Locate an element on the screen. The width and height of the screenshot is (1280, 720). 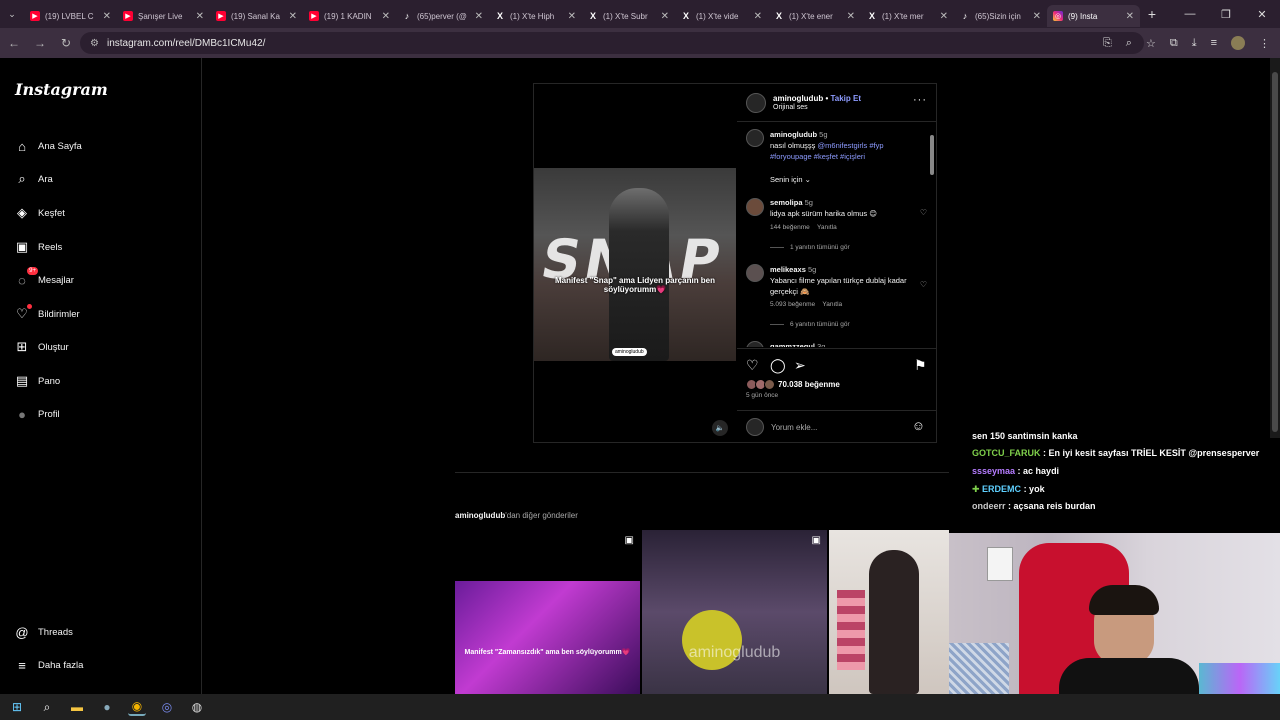
obs-icon: ◍ is located at coordinates (197, 707).